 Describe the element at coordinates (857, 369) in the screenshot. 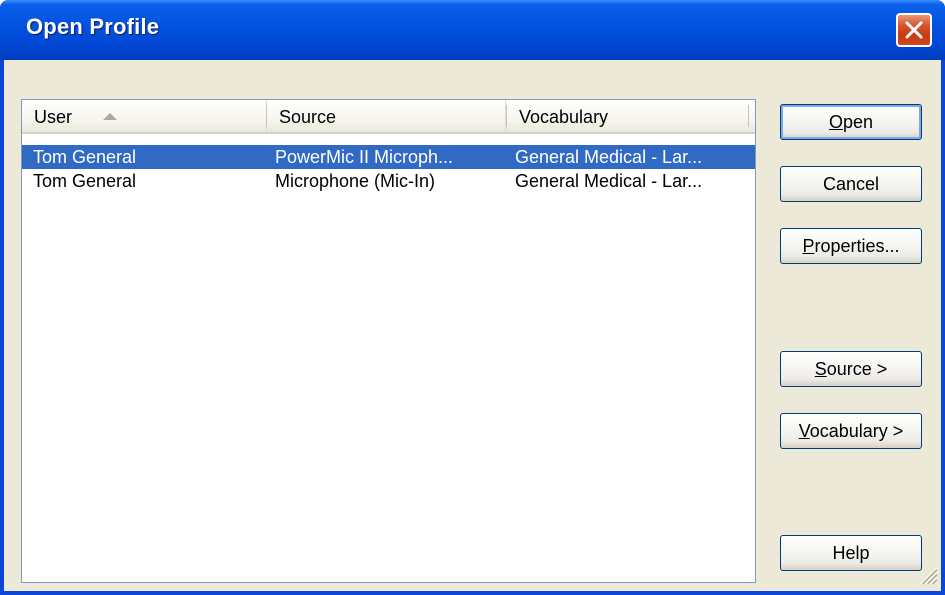

I see `source-label: ource >` at that location.